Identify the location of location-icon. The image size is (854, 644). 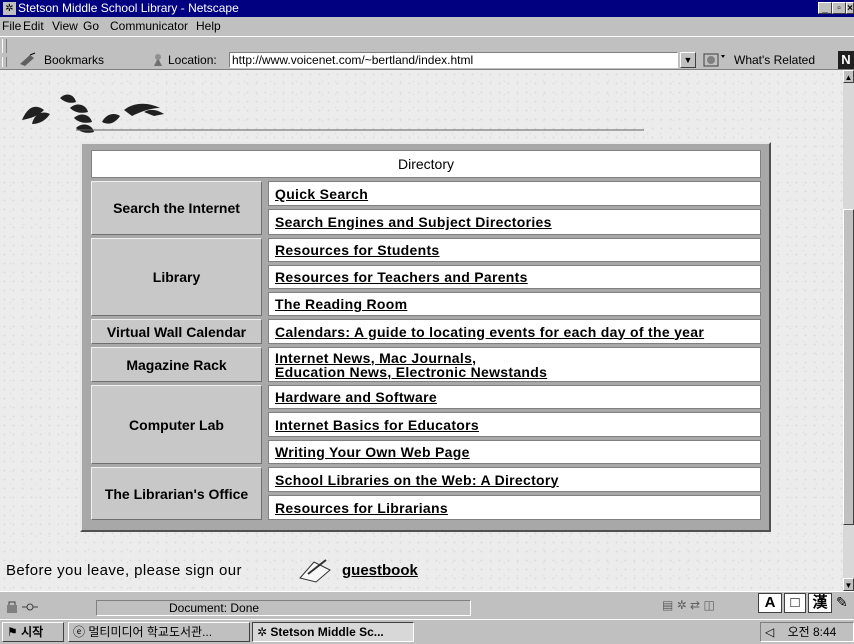
(158, 60).